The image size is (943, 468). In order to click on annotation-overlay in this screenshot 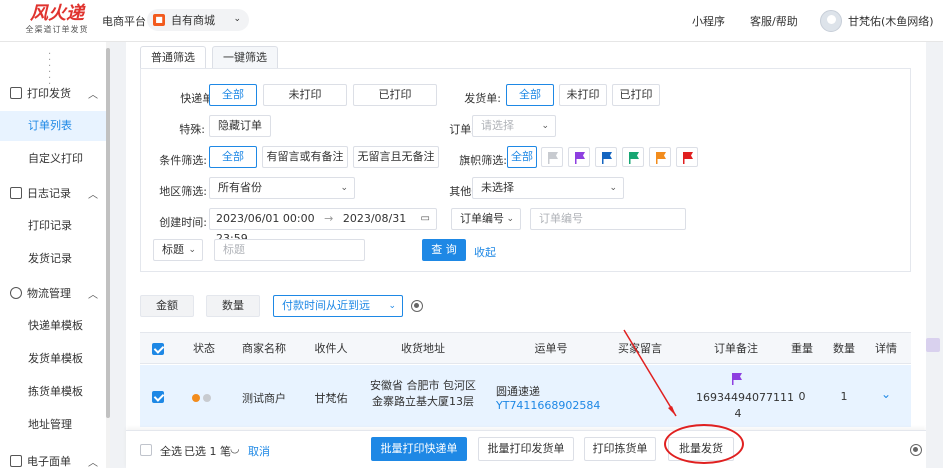, I will do `click(650, 373)`.